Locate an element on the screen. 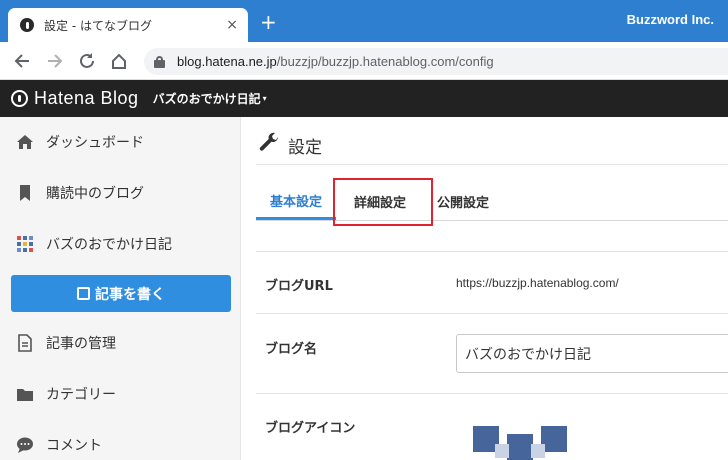  sidebar-item-label: ダッシュボード is located at coordinates (95, 143).